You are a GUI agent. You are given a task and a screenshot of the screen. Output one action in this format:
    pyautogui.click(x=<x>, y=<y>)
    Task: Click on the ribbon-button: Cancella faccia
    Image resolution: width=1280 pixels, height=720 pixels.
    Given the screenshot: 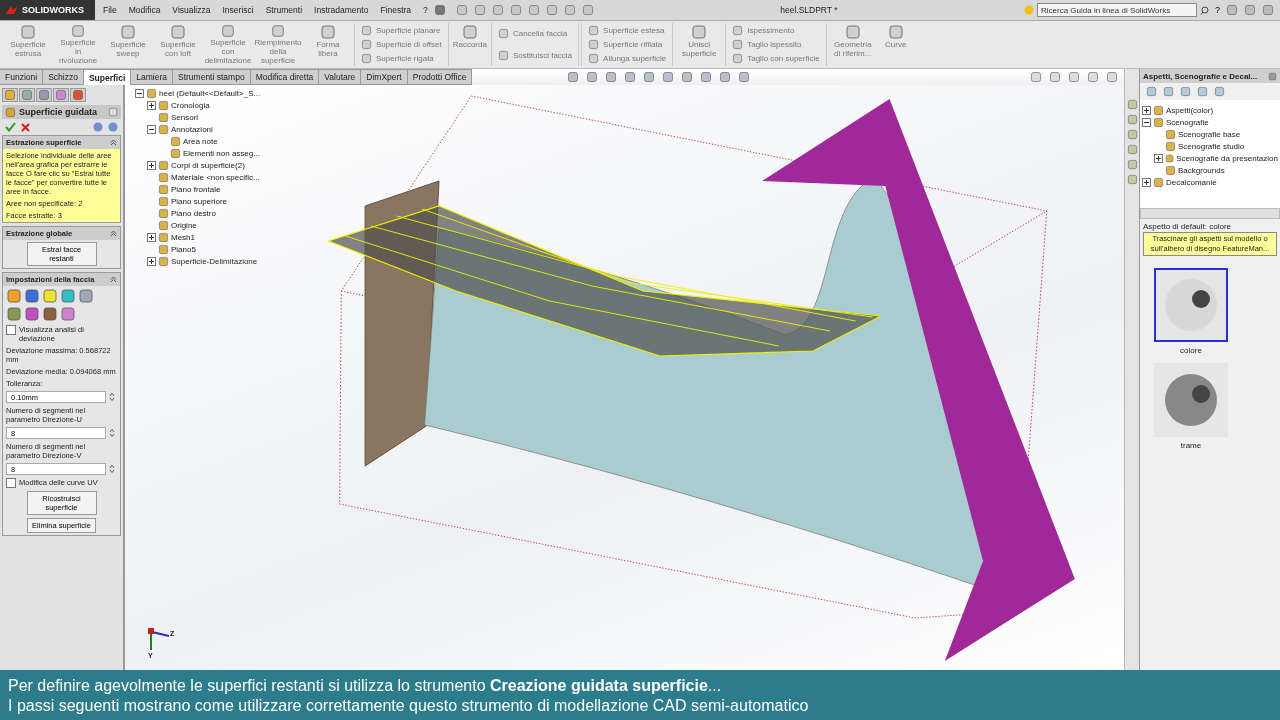 What is the action you would take?
    pyautogui.click(x=535, y=34)
    